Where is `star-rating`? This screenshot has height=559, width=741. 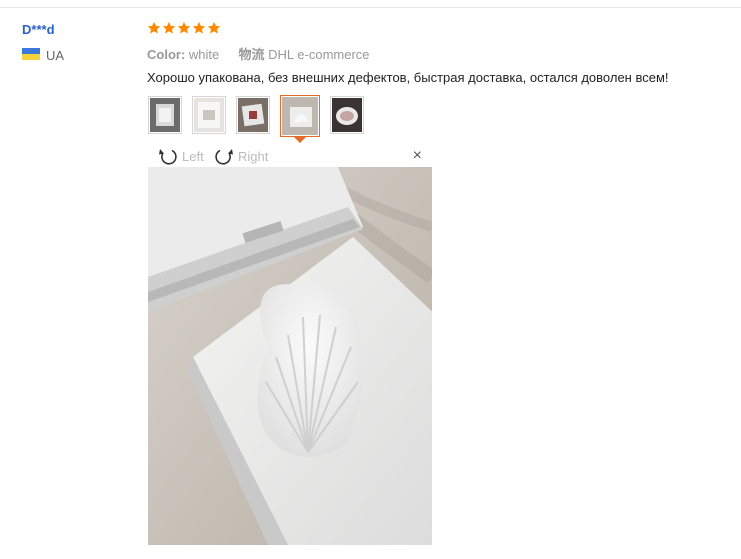 star-rating is located at coordinates (184, 28).